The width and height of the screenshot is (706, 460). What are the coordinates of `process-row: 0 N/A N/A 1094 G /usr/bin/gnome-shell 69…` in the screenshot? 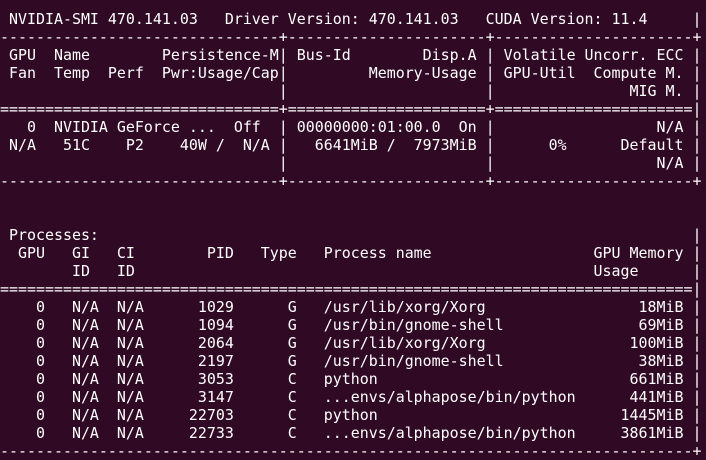 It's located at (351, 325).